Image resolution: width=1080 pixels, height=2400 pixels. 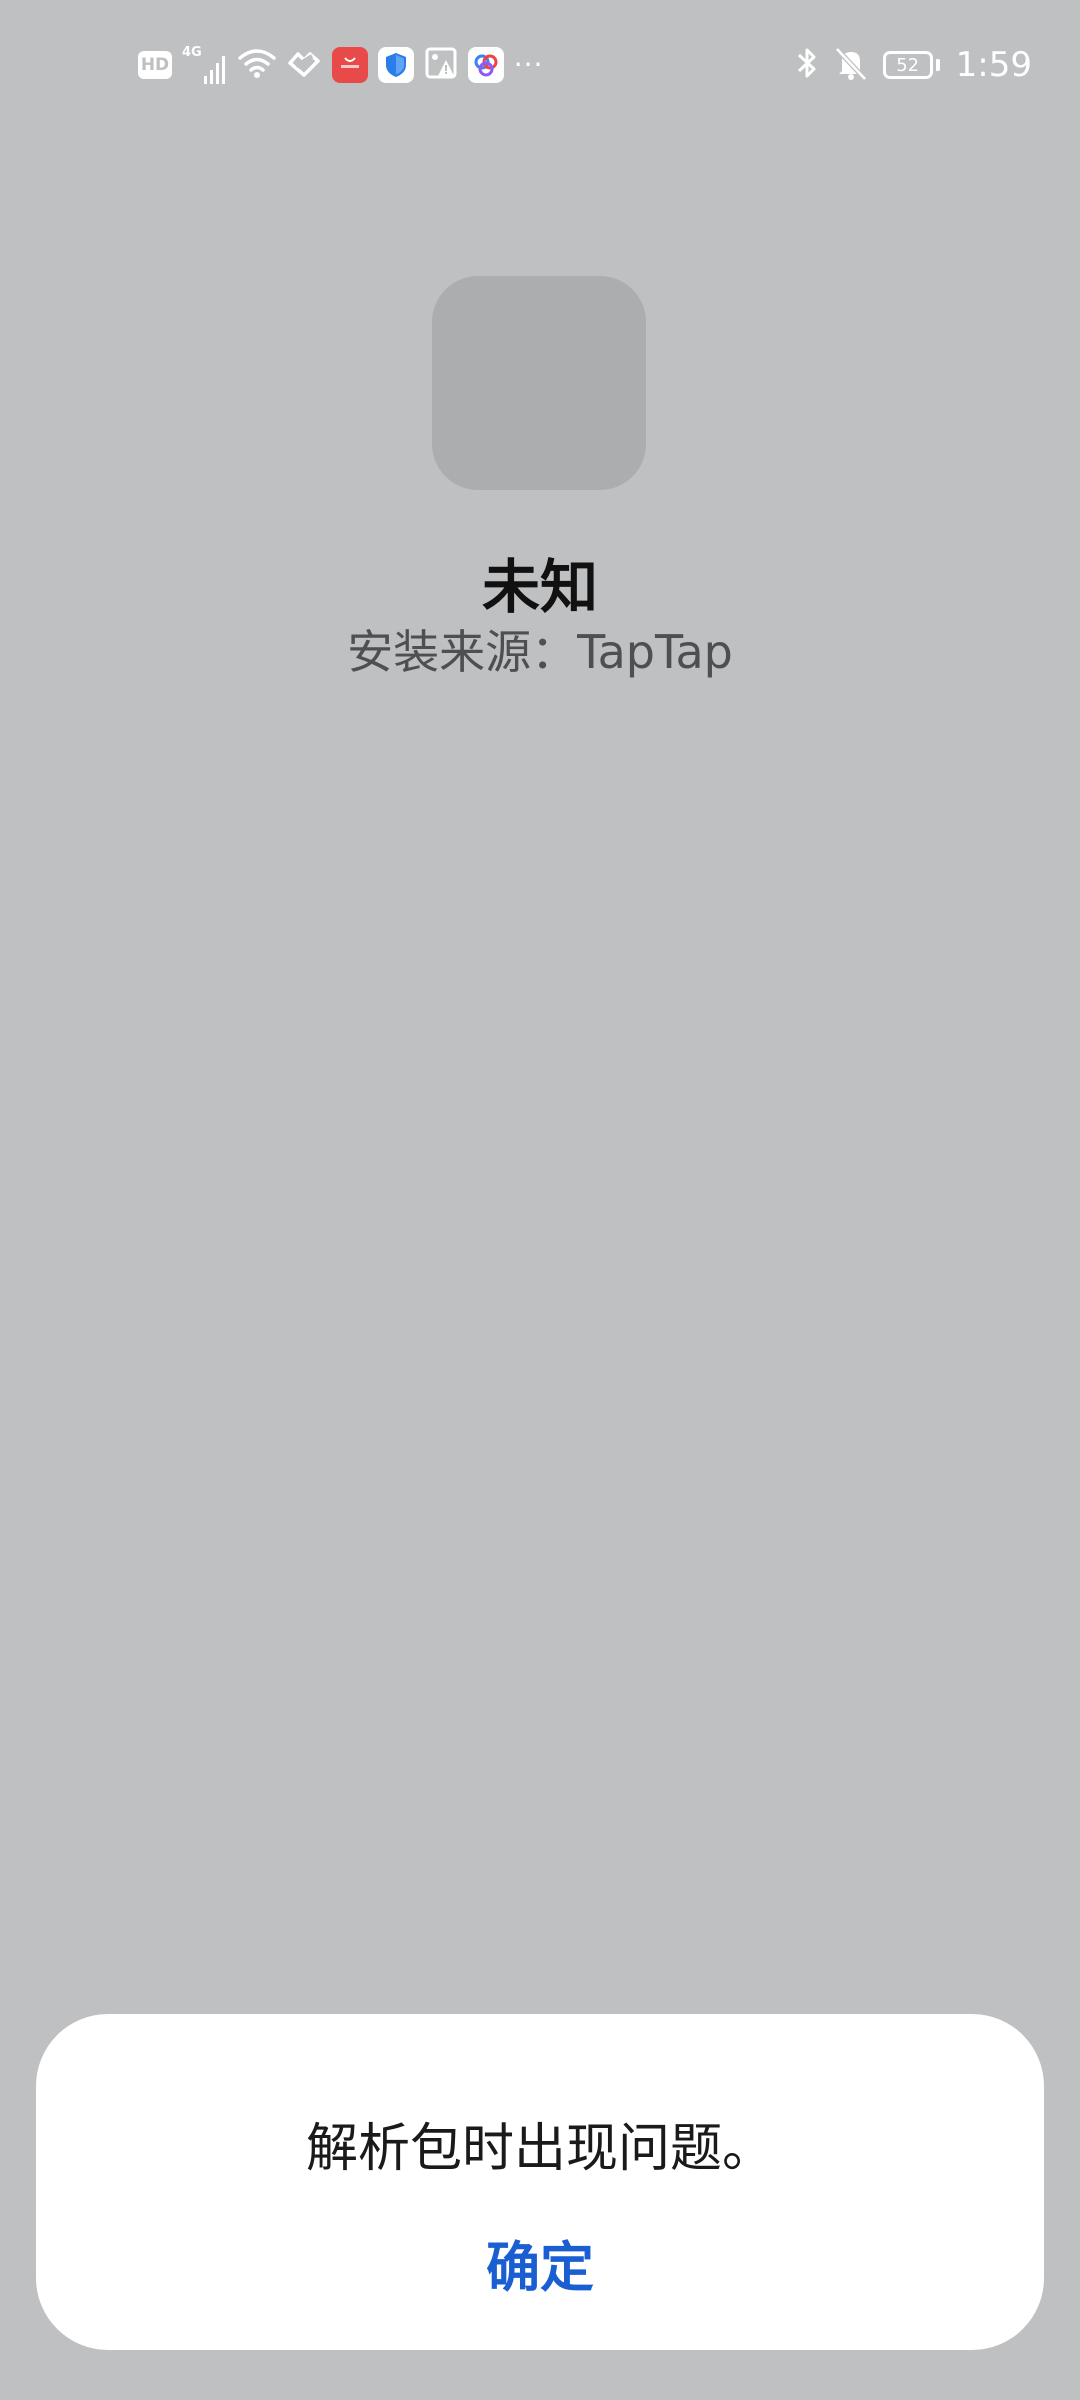 I want to click on clock: 1:59, so click(x=993, y=65).